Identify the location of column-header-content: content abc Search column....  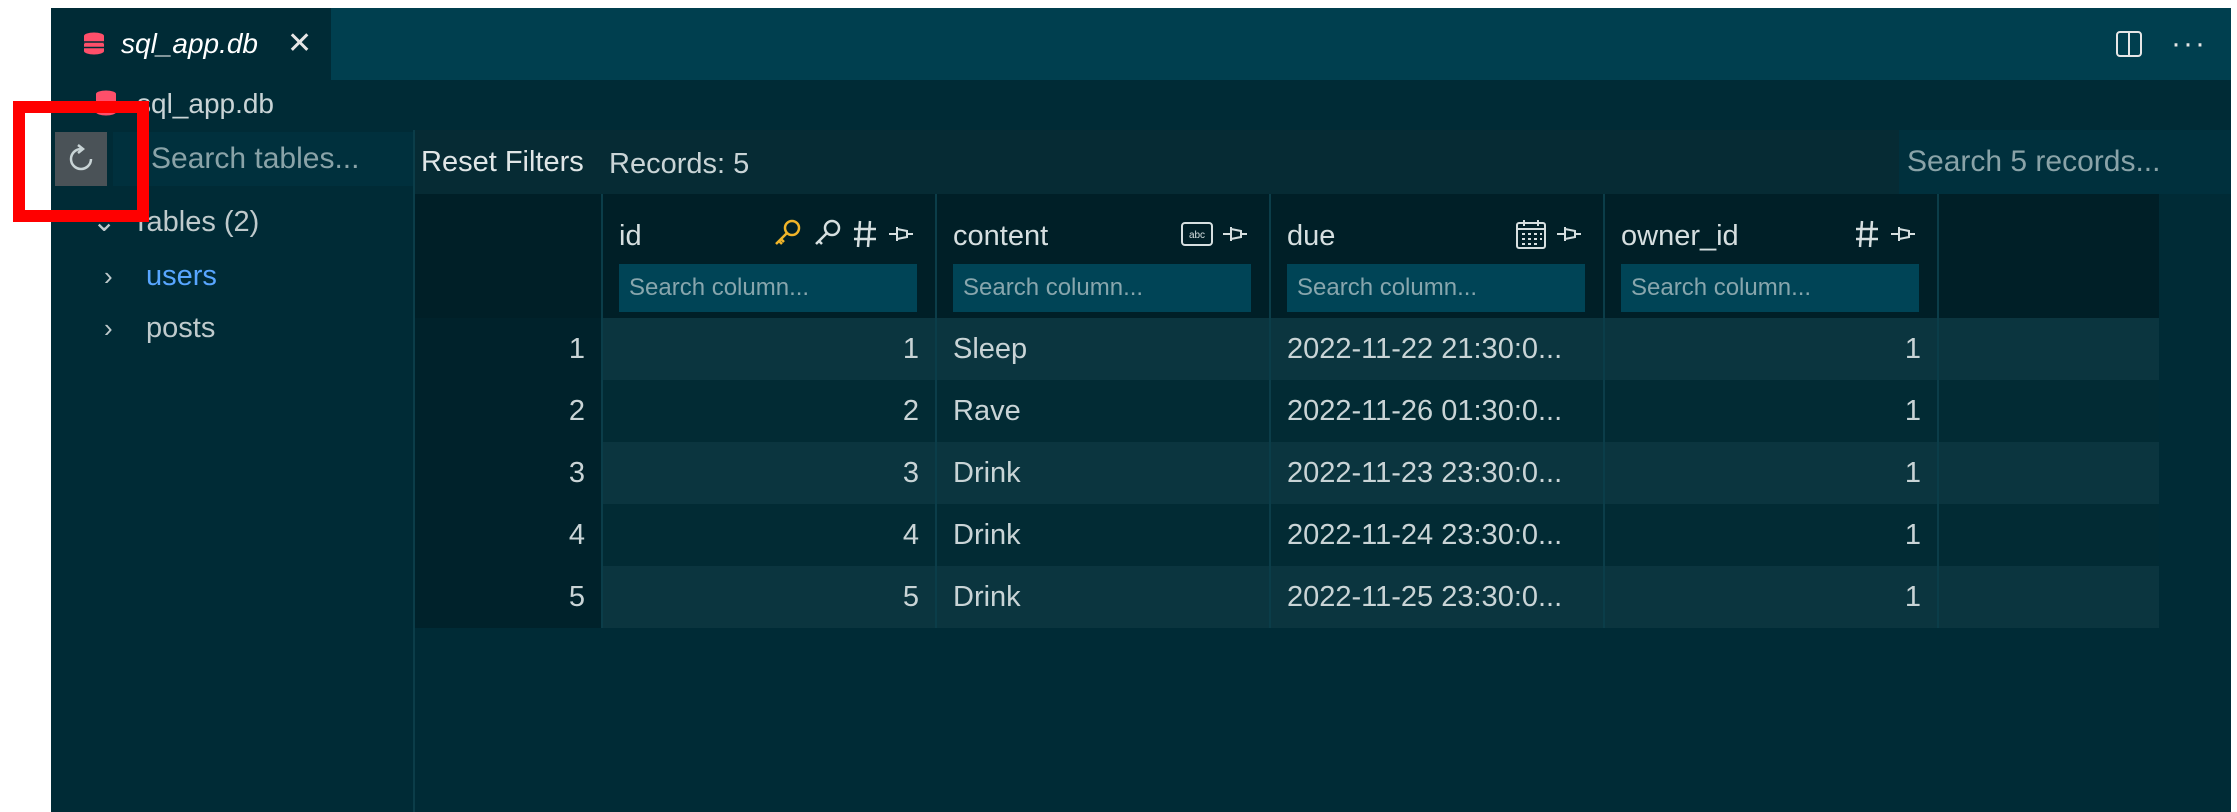
(1102, 256).